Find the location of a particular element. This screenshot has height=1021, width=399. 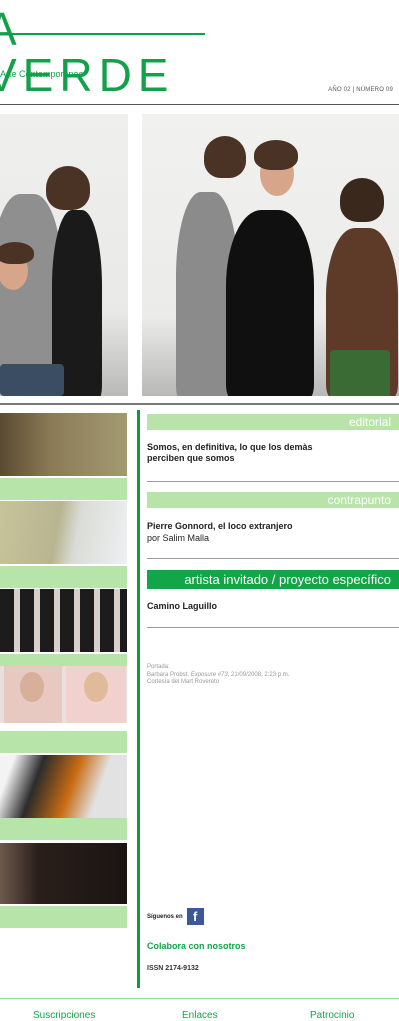

contrapunto-title: Pierre Gonnord, el loco extranjero is located at coordinates (220, 526).